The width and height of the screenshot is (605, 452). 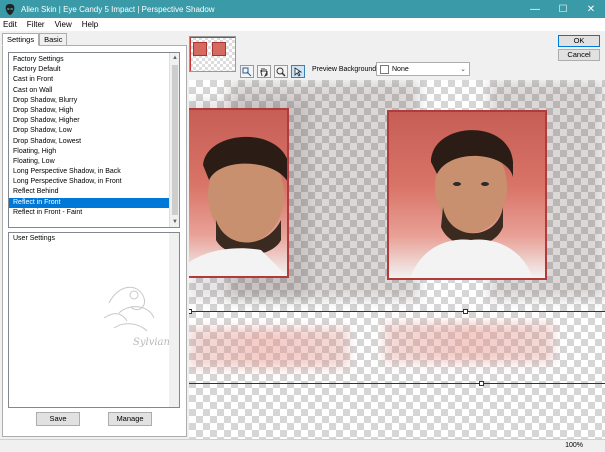 I want to click on list-item: Factory Default, so click(x=89, y=70).